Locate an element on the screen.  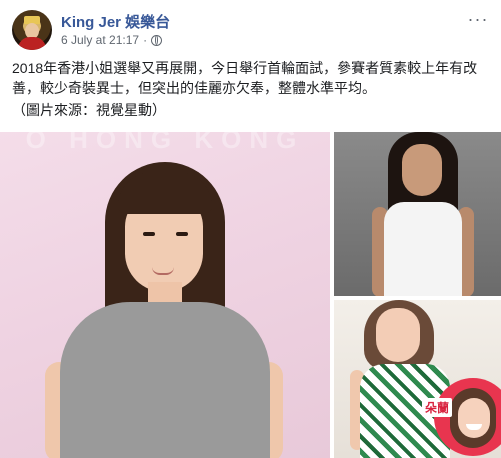
backdrop-watermark: O HONG KONG is located at coordinates (165, 143).